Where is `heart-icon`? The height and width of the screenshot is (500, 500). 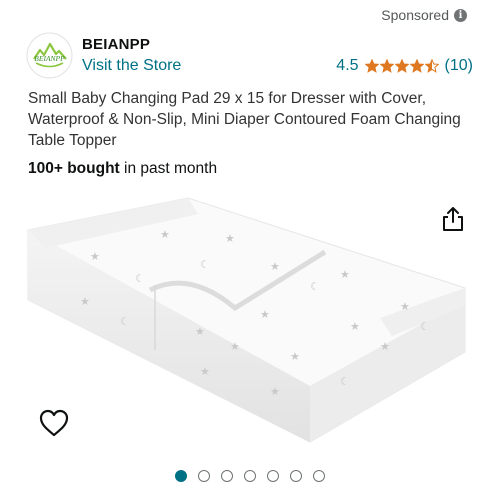
heart-icon is located at coordinates (54, 423).